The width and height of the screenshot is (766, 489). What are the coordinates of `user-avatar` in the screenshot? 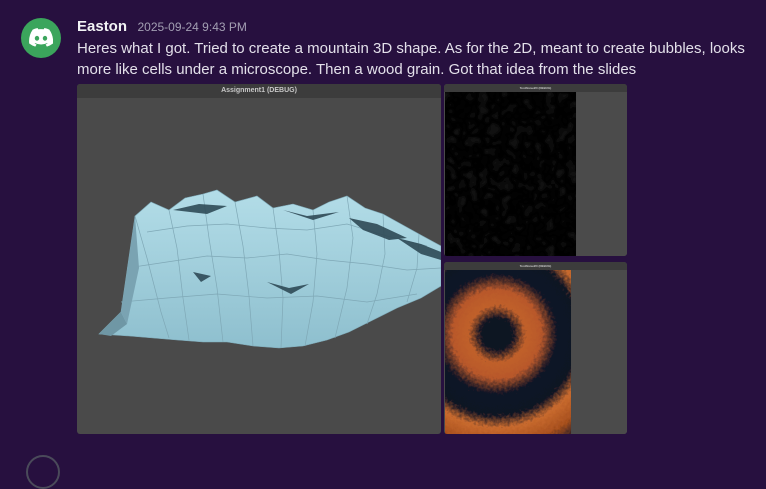 It's located at (41, 38).